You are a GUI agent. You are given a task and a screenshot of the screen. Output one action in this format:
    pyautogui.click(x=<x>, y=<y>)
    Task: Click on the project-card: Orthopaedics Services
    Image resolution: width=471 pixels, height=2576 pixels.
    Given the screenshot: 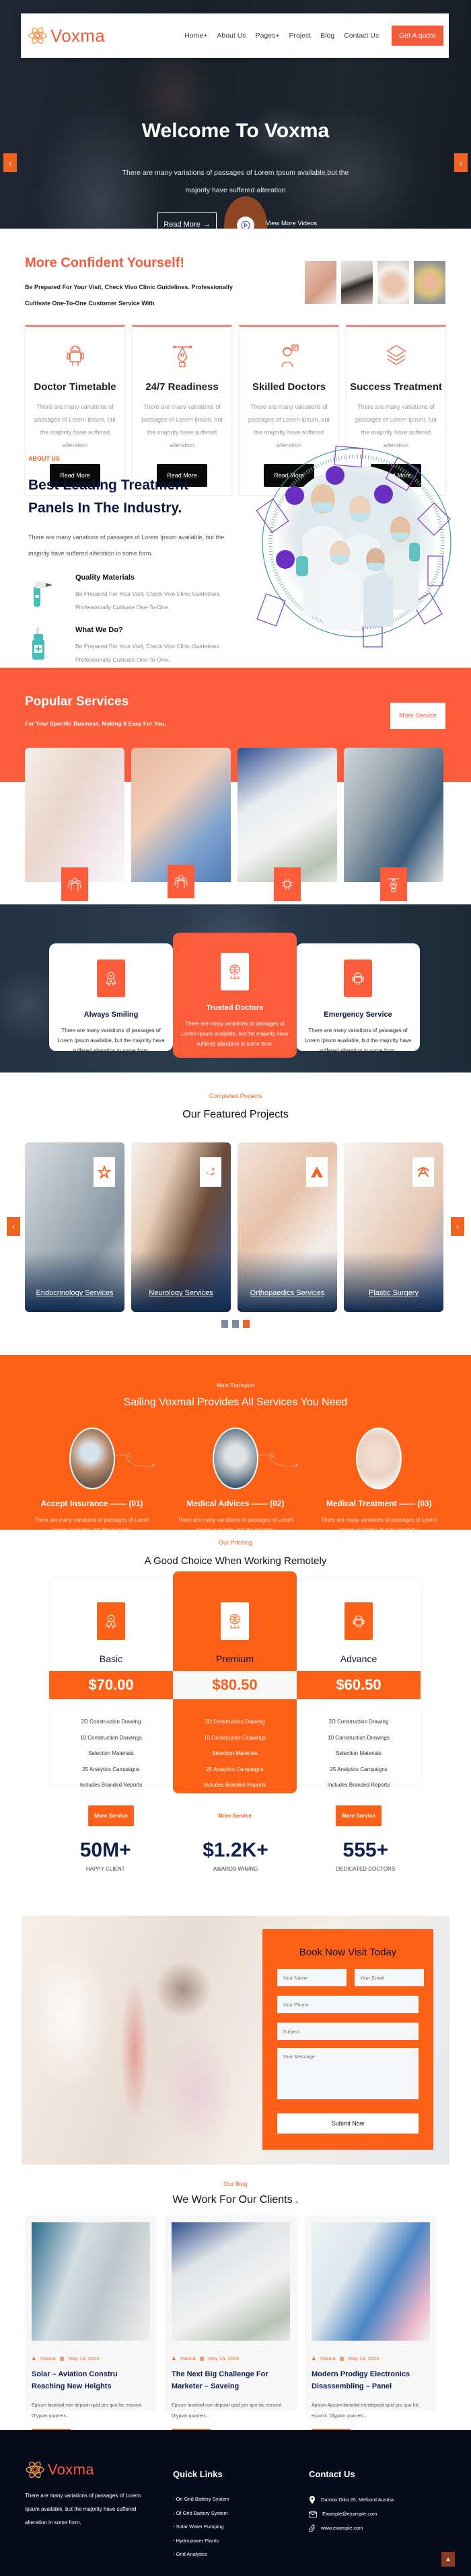 What is the action you would take?
    pyautogui.click(x=287, y=1227)
    